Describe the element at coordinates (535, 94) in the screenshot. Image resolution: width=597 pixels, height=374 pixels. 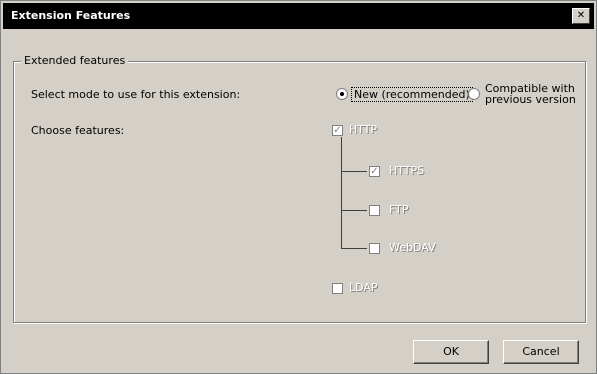
I see `radio-compatible-mode-label: Compatible with previous version` at that location.